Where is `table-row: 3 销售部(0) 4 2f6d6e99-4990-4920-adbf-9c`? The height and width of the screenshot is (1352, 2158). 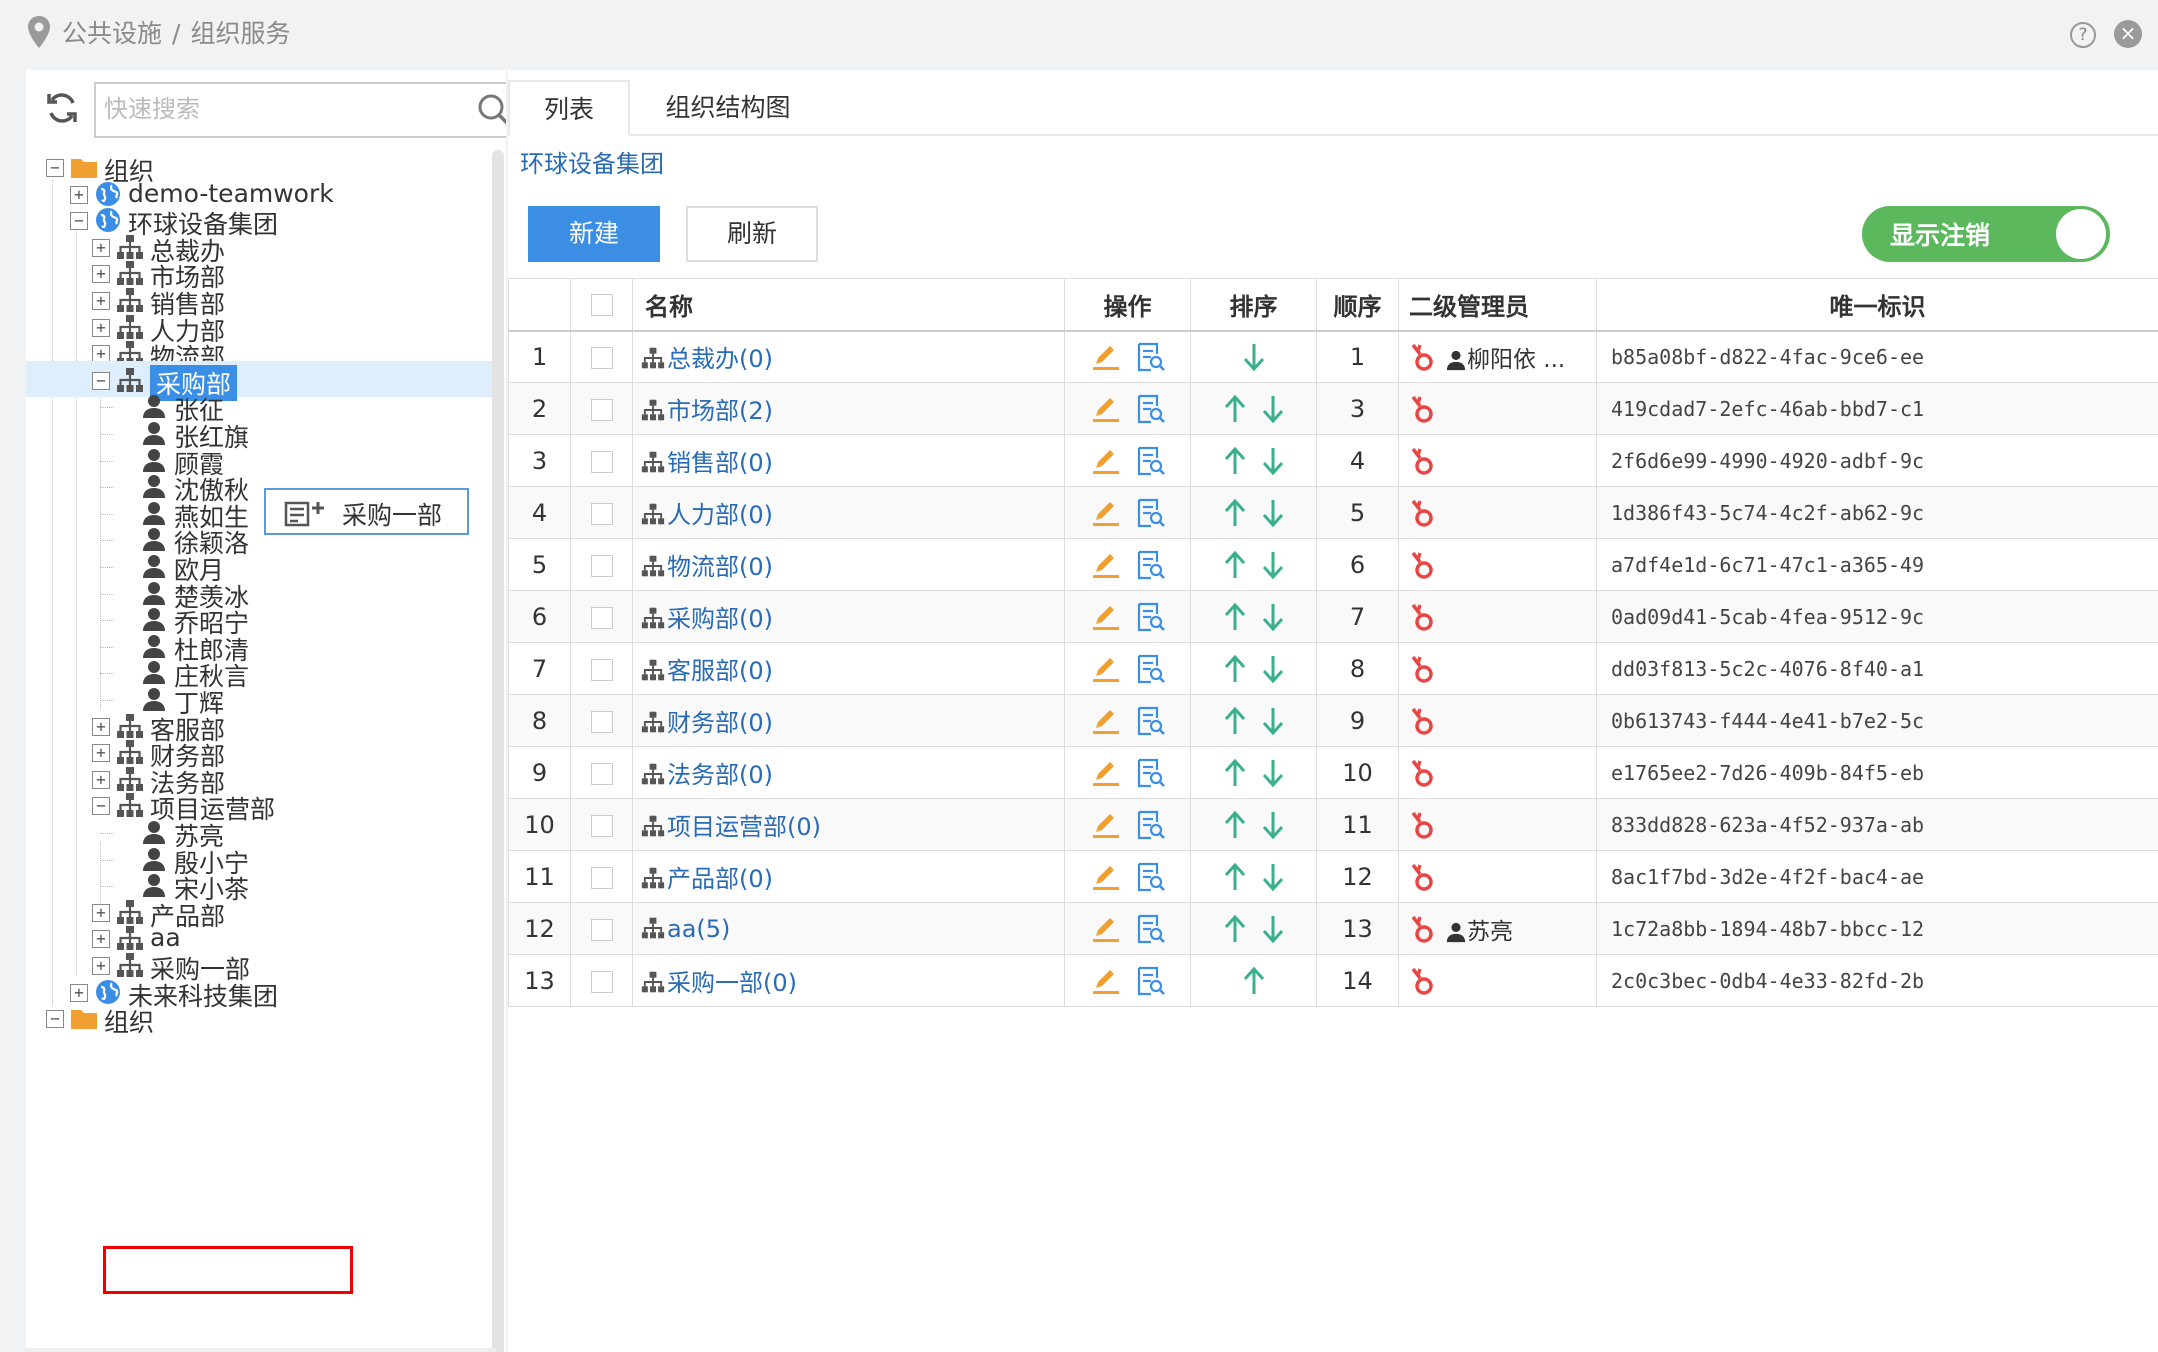 table-row: 3 销售部(0) 4 2f6d6e99-4990-4920-adbf-9c is located at coordinates (1333, 460).